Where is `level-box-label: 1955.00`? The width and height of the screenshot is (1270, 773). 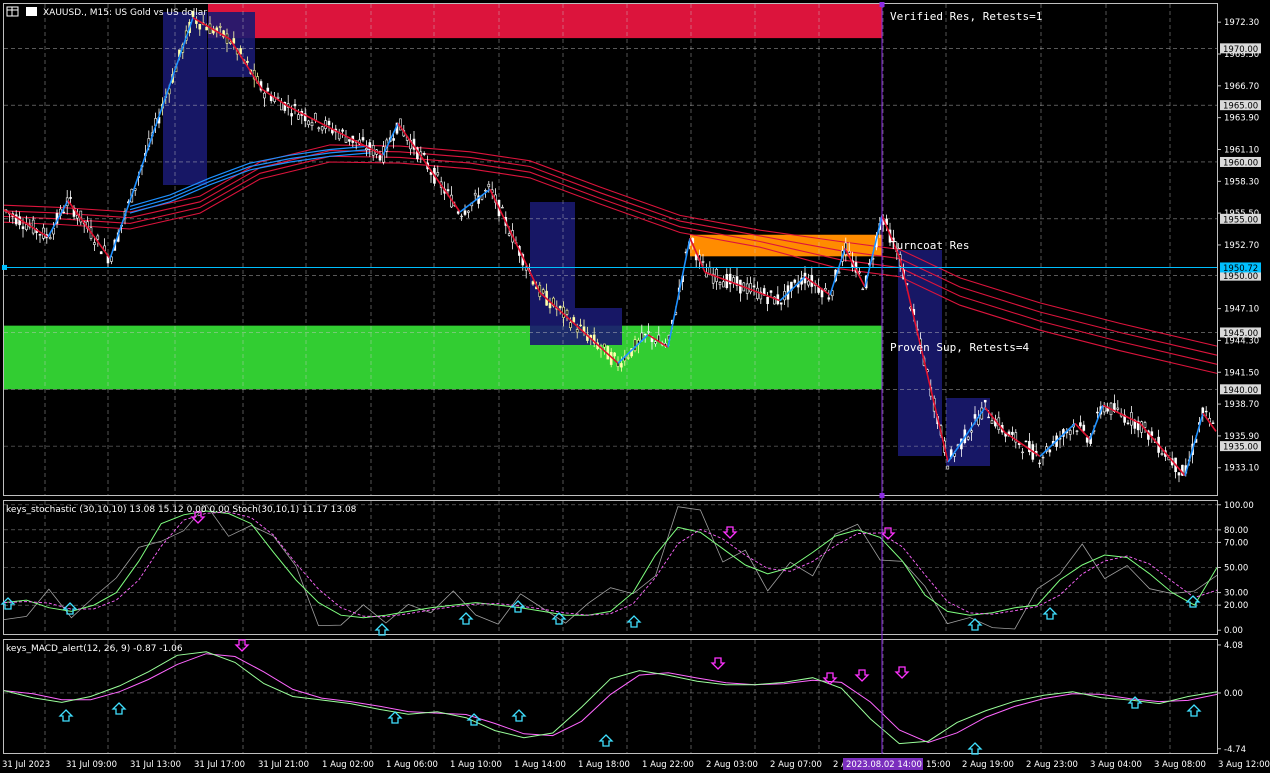
level-box-label: 1955.00 is located at coordinates (1240, 220).